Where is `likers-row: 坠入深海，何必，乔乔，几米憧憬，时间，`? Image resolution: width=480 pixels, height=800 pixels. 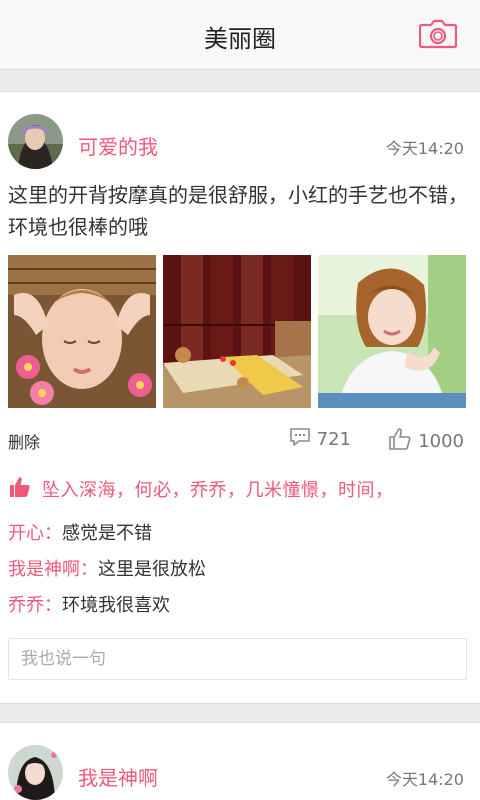 likers-row: 坠入深海，何必，乔乔，几米憧憬，时间， is located at coordinates (243, 489).